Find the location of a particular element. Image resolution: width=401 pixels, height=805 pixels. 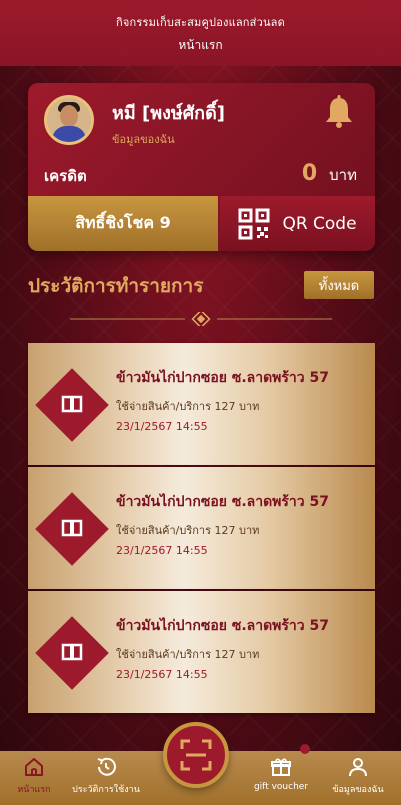

view-all-label: ทั้งหมด is located at coordinates (339, 286).